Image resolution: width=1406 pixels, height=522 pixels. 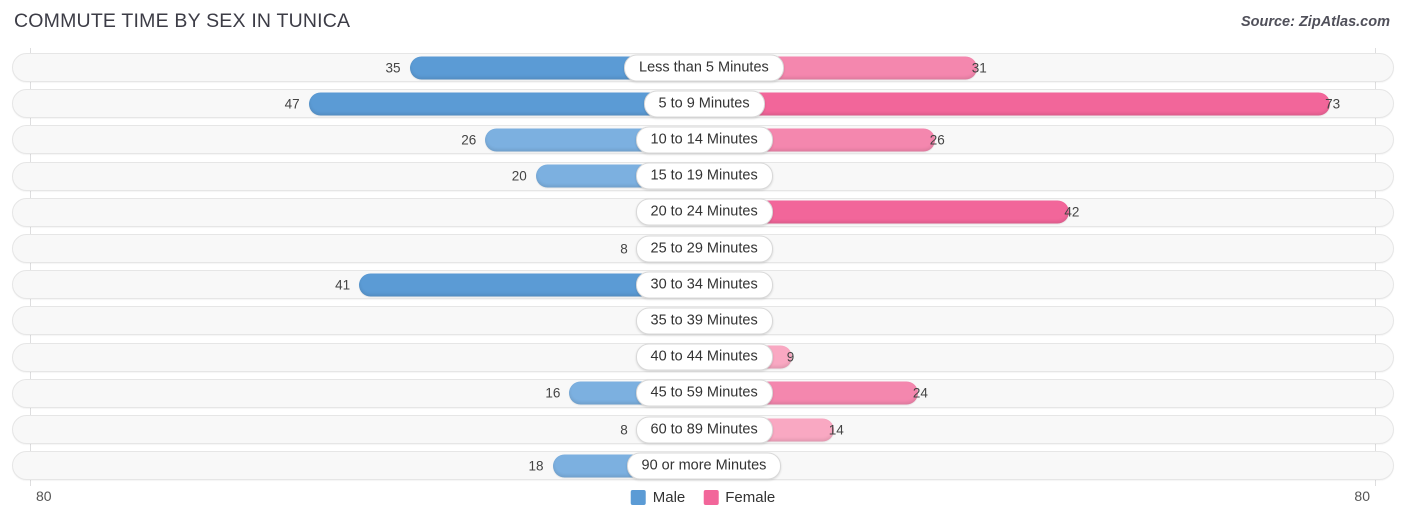 I want to click on legend-label: Male, so click(x=669, y=497).